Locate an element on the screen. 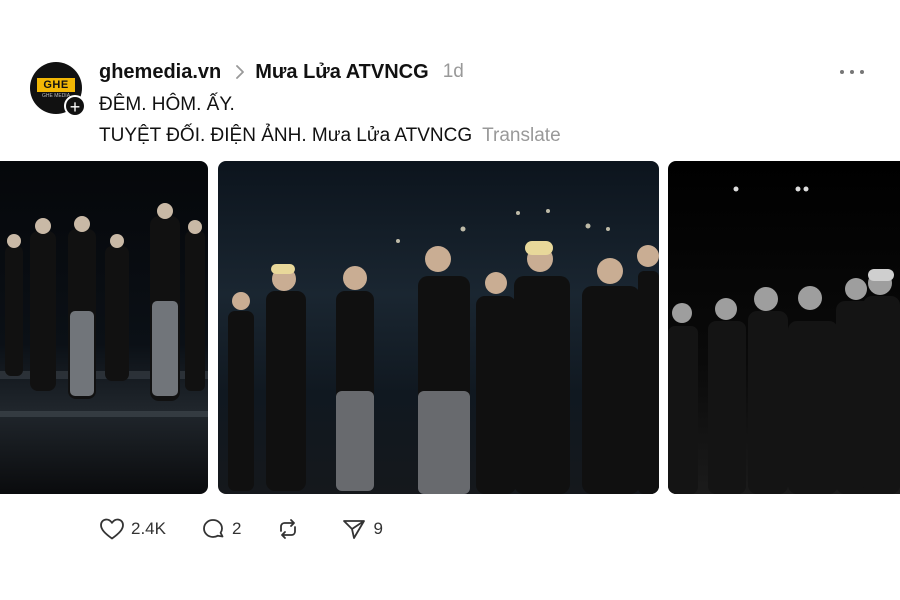  send-icon is located at coordinates (354, 529).